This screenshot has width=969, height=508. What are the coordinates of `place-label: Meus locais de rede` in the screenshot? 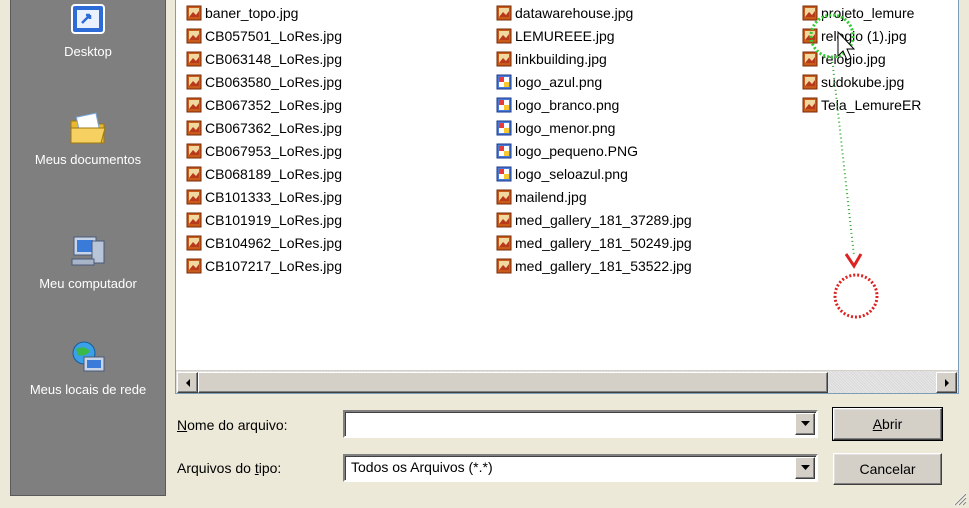 It's located at (88, 389).